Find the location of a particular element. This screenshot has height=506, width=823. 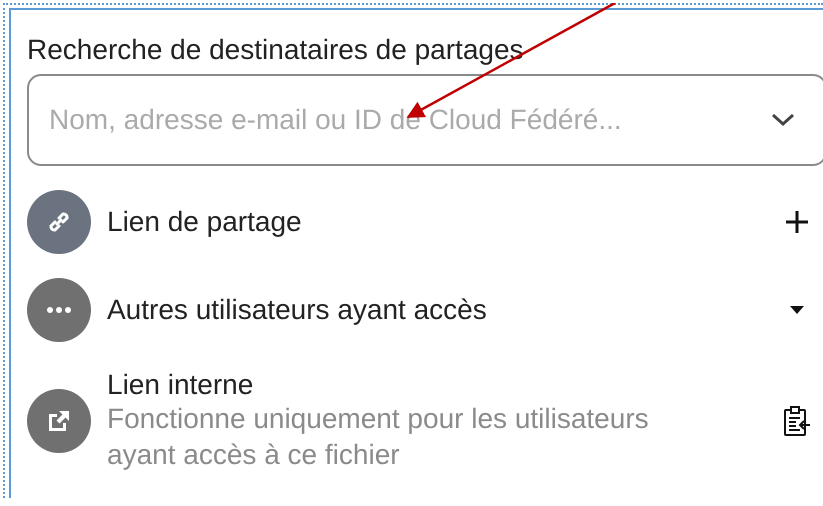

entry-title: Lien interne is located at coordinates (180, 385).